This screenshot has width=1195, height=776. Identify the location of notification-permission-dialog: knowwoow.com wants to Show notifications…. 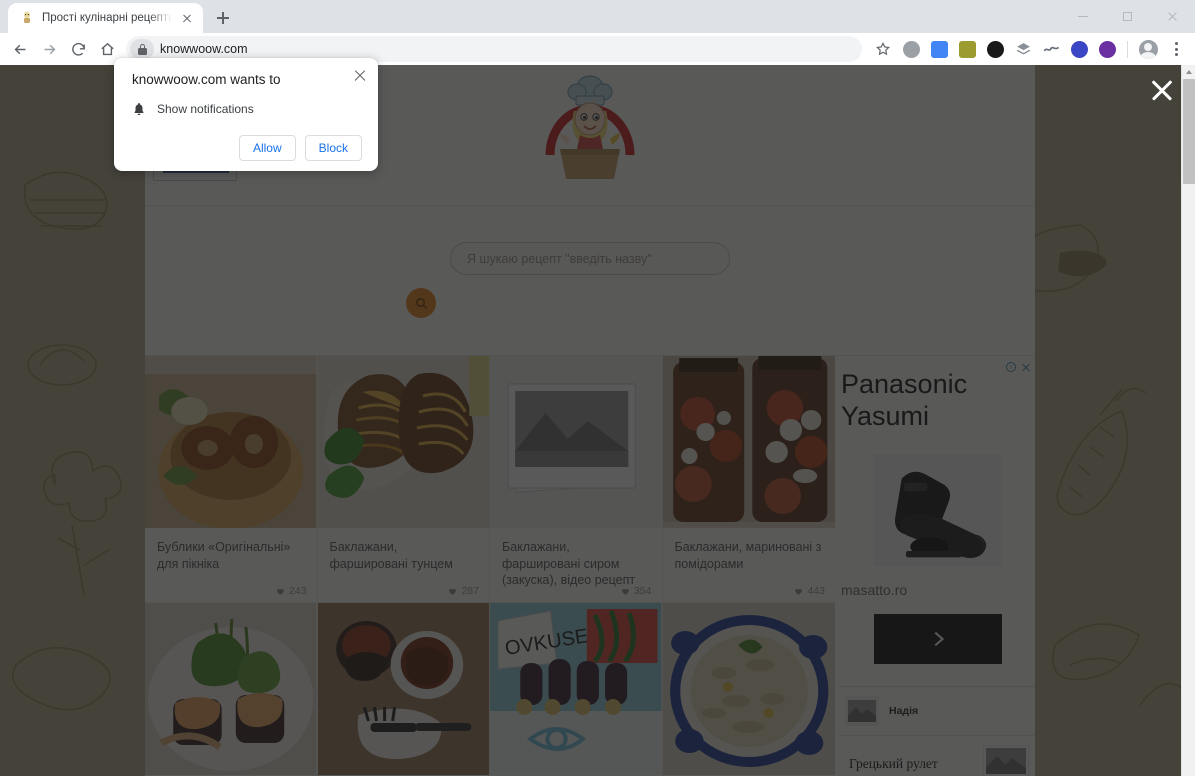
(246, 114).